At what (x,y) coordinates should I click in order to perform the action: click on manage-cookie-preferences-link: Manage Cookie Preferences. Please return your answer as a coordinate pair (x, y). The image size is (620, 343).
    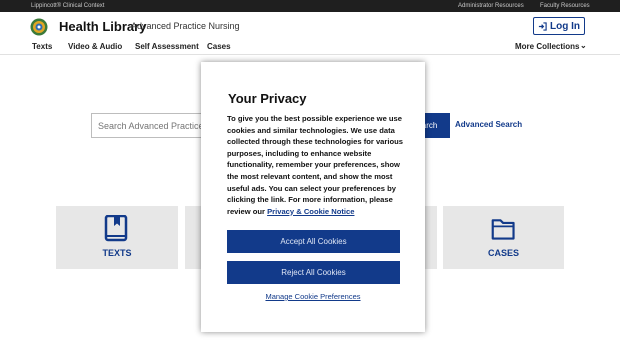
    Looking at the image, I should click on (313, 296).